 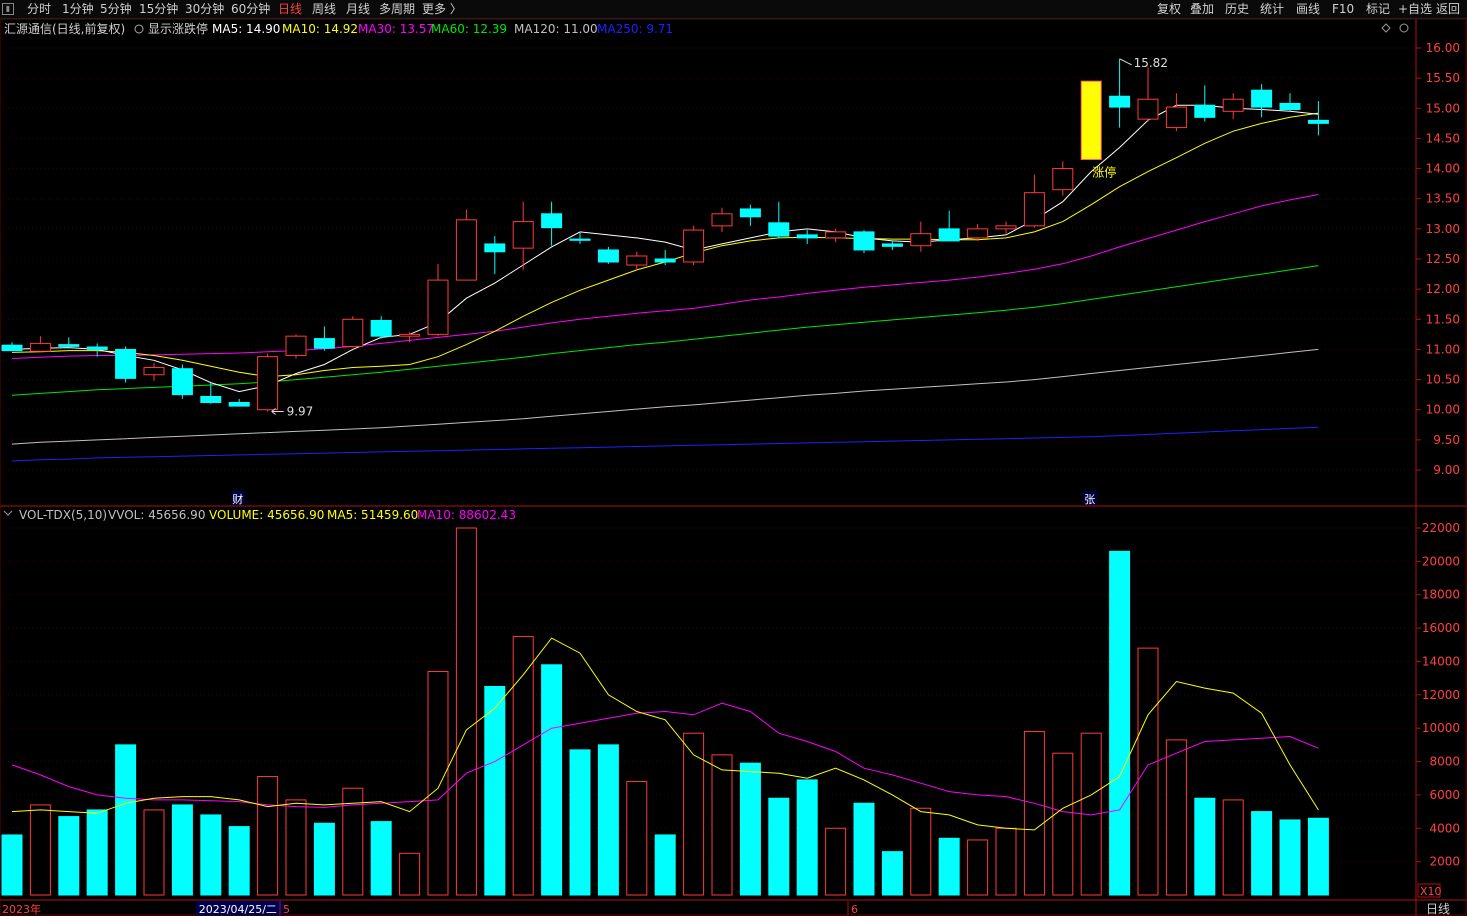 I want to click on period-tab-2: 5分钟, so click(x=116, y=9).